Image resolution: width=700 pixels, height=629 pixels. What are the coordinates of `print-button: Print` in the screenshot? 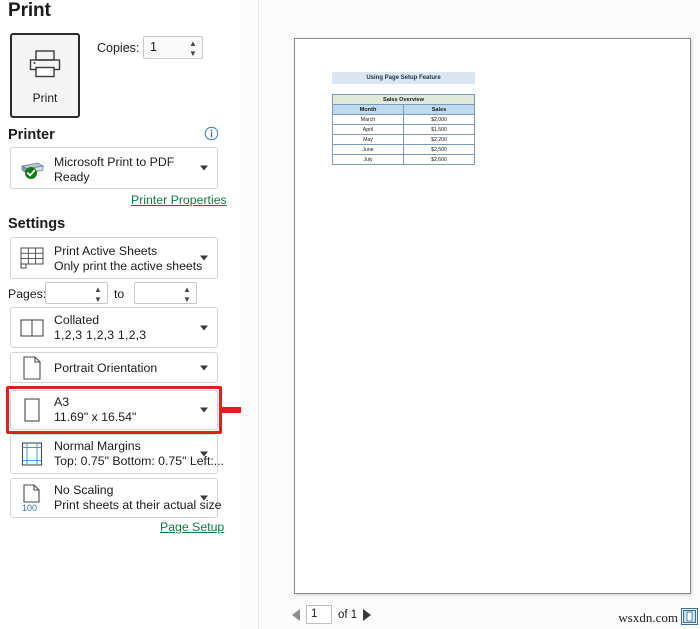 It's located at (45, 75).